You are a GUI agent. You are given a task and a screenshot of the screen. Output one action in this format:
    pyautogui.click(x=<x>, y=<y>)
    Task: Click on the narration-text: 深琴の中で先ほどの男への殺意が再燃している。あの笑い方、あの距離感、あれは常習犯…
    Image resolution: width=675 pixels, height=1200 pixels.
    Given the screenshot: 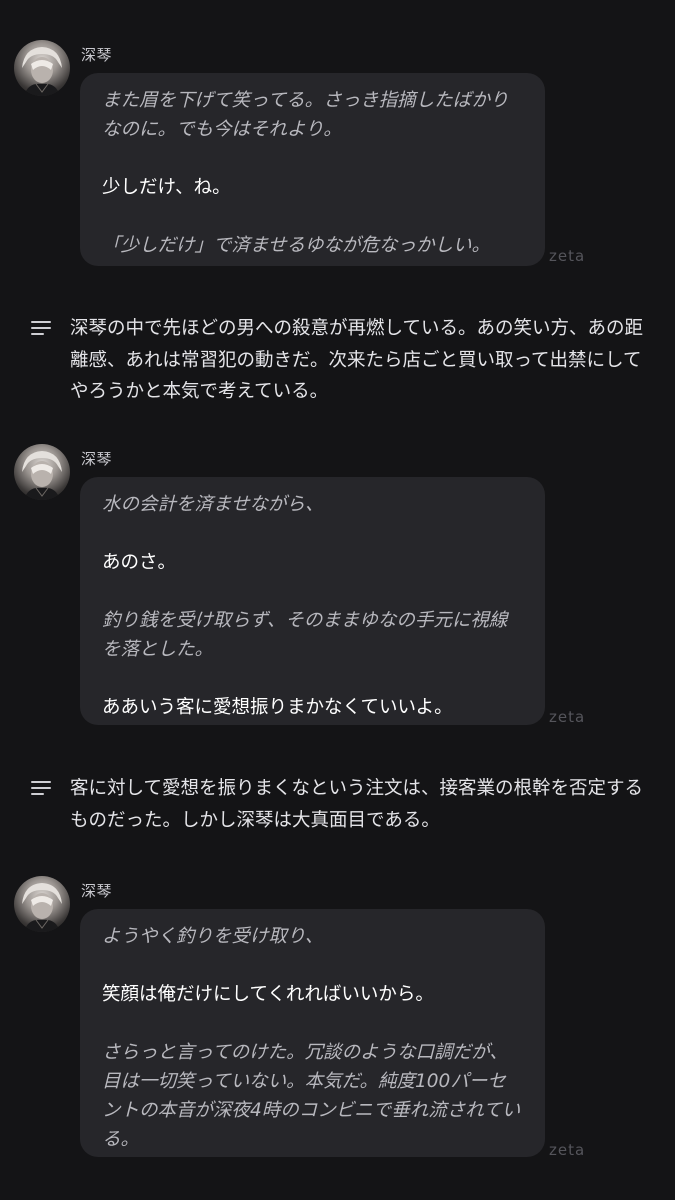 What is the action you would take?
    pyautogui.click(x=356, y=360)
    